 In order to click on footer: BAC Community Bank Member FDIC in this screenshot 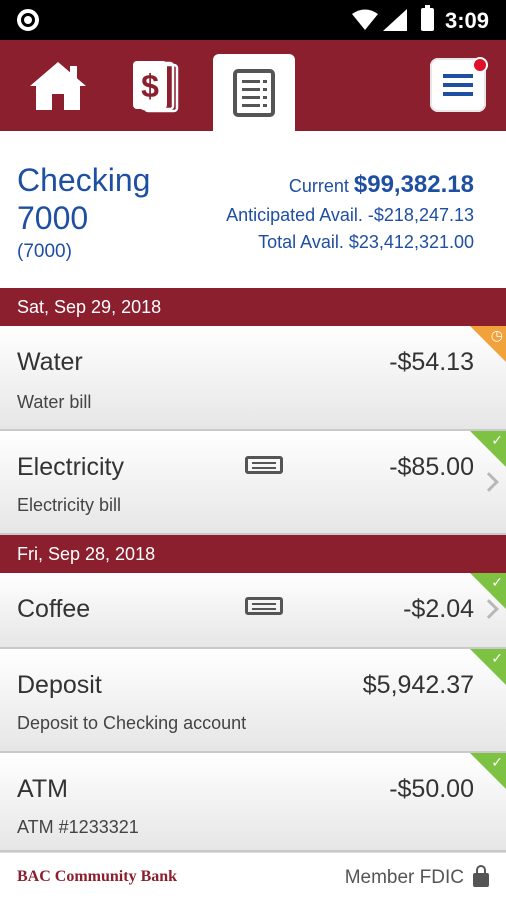, I will do `click(253, 876)`.